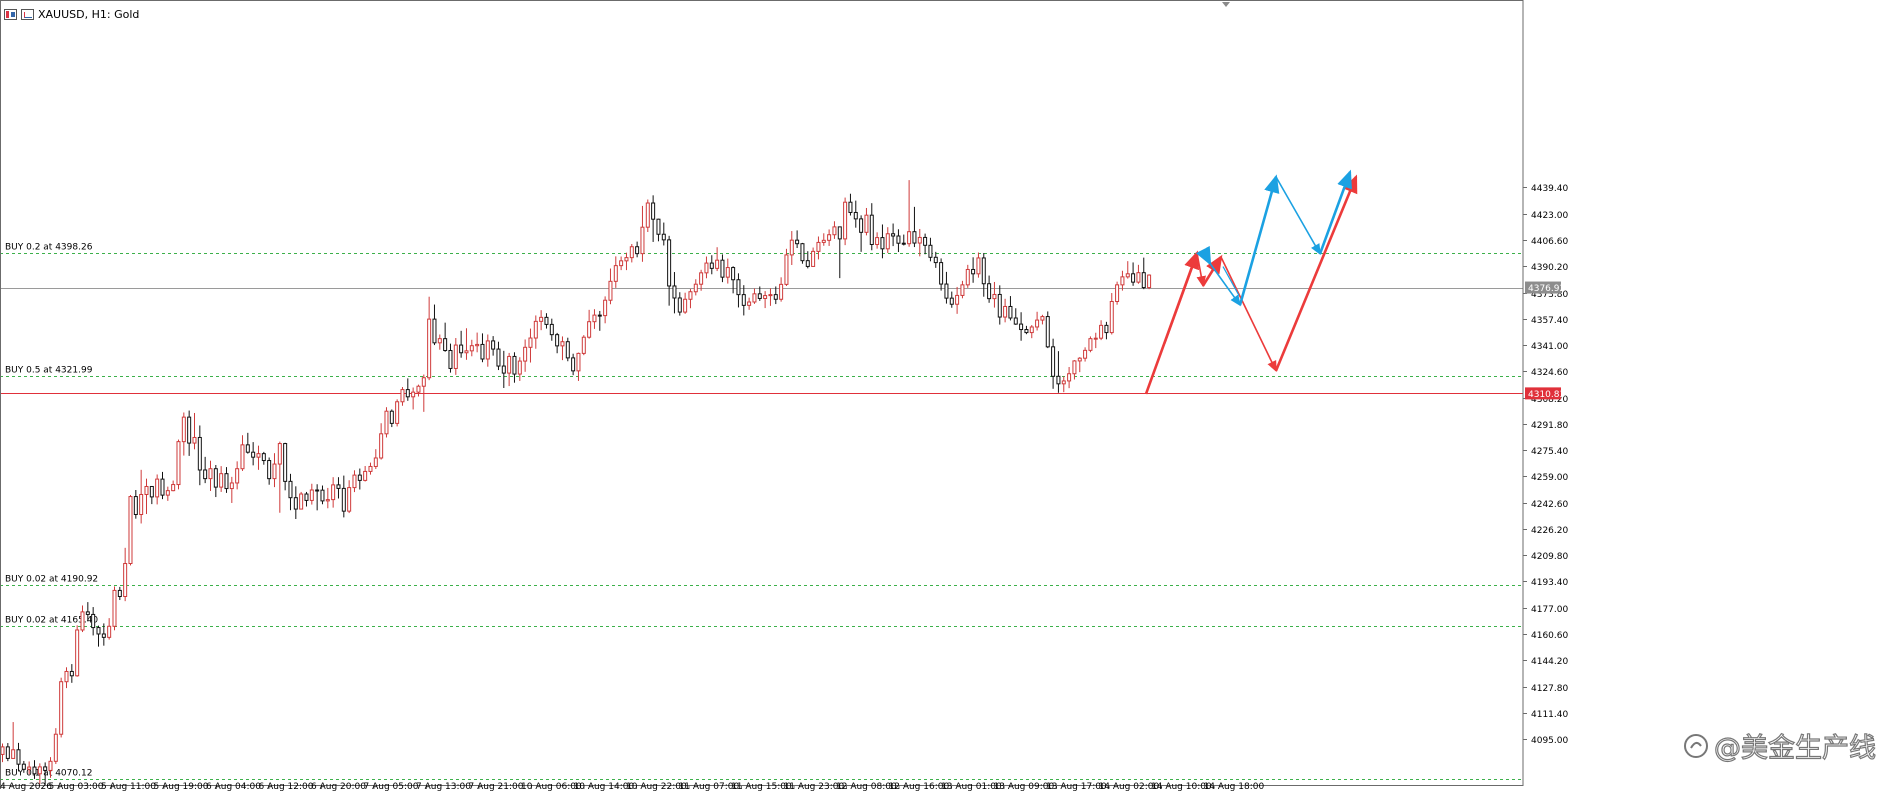  What do you see at coordinates (338, 787) in the screenshot?
I see `time-tick-label: 6 Aug 20:00` at bounding box center [338, 787].